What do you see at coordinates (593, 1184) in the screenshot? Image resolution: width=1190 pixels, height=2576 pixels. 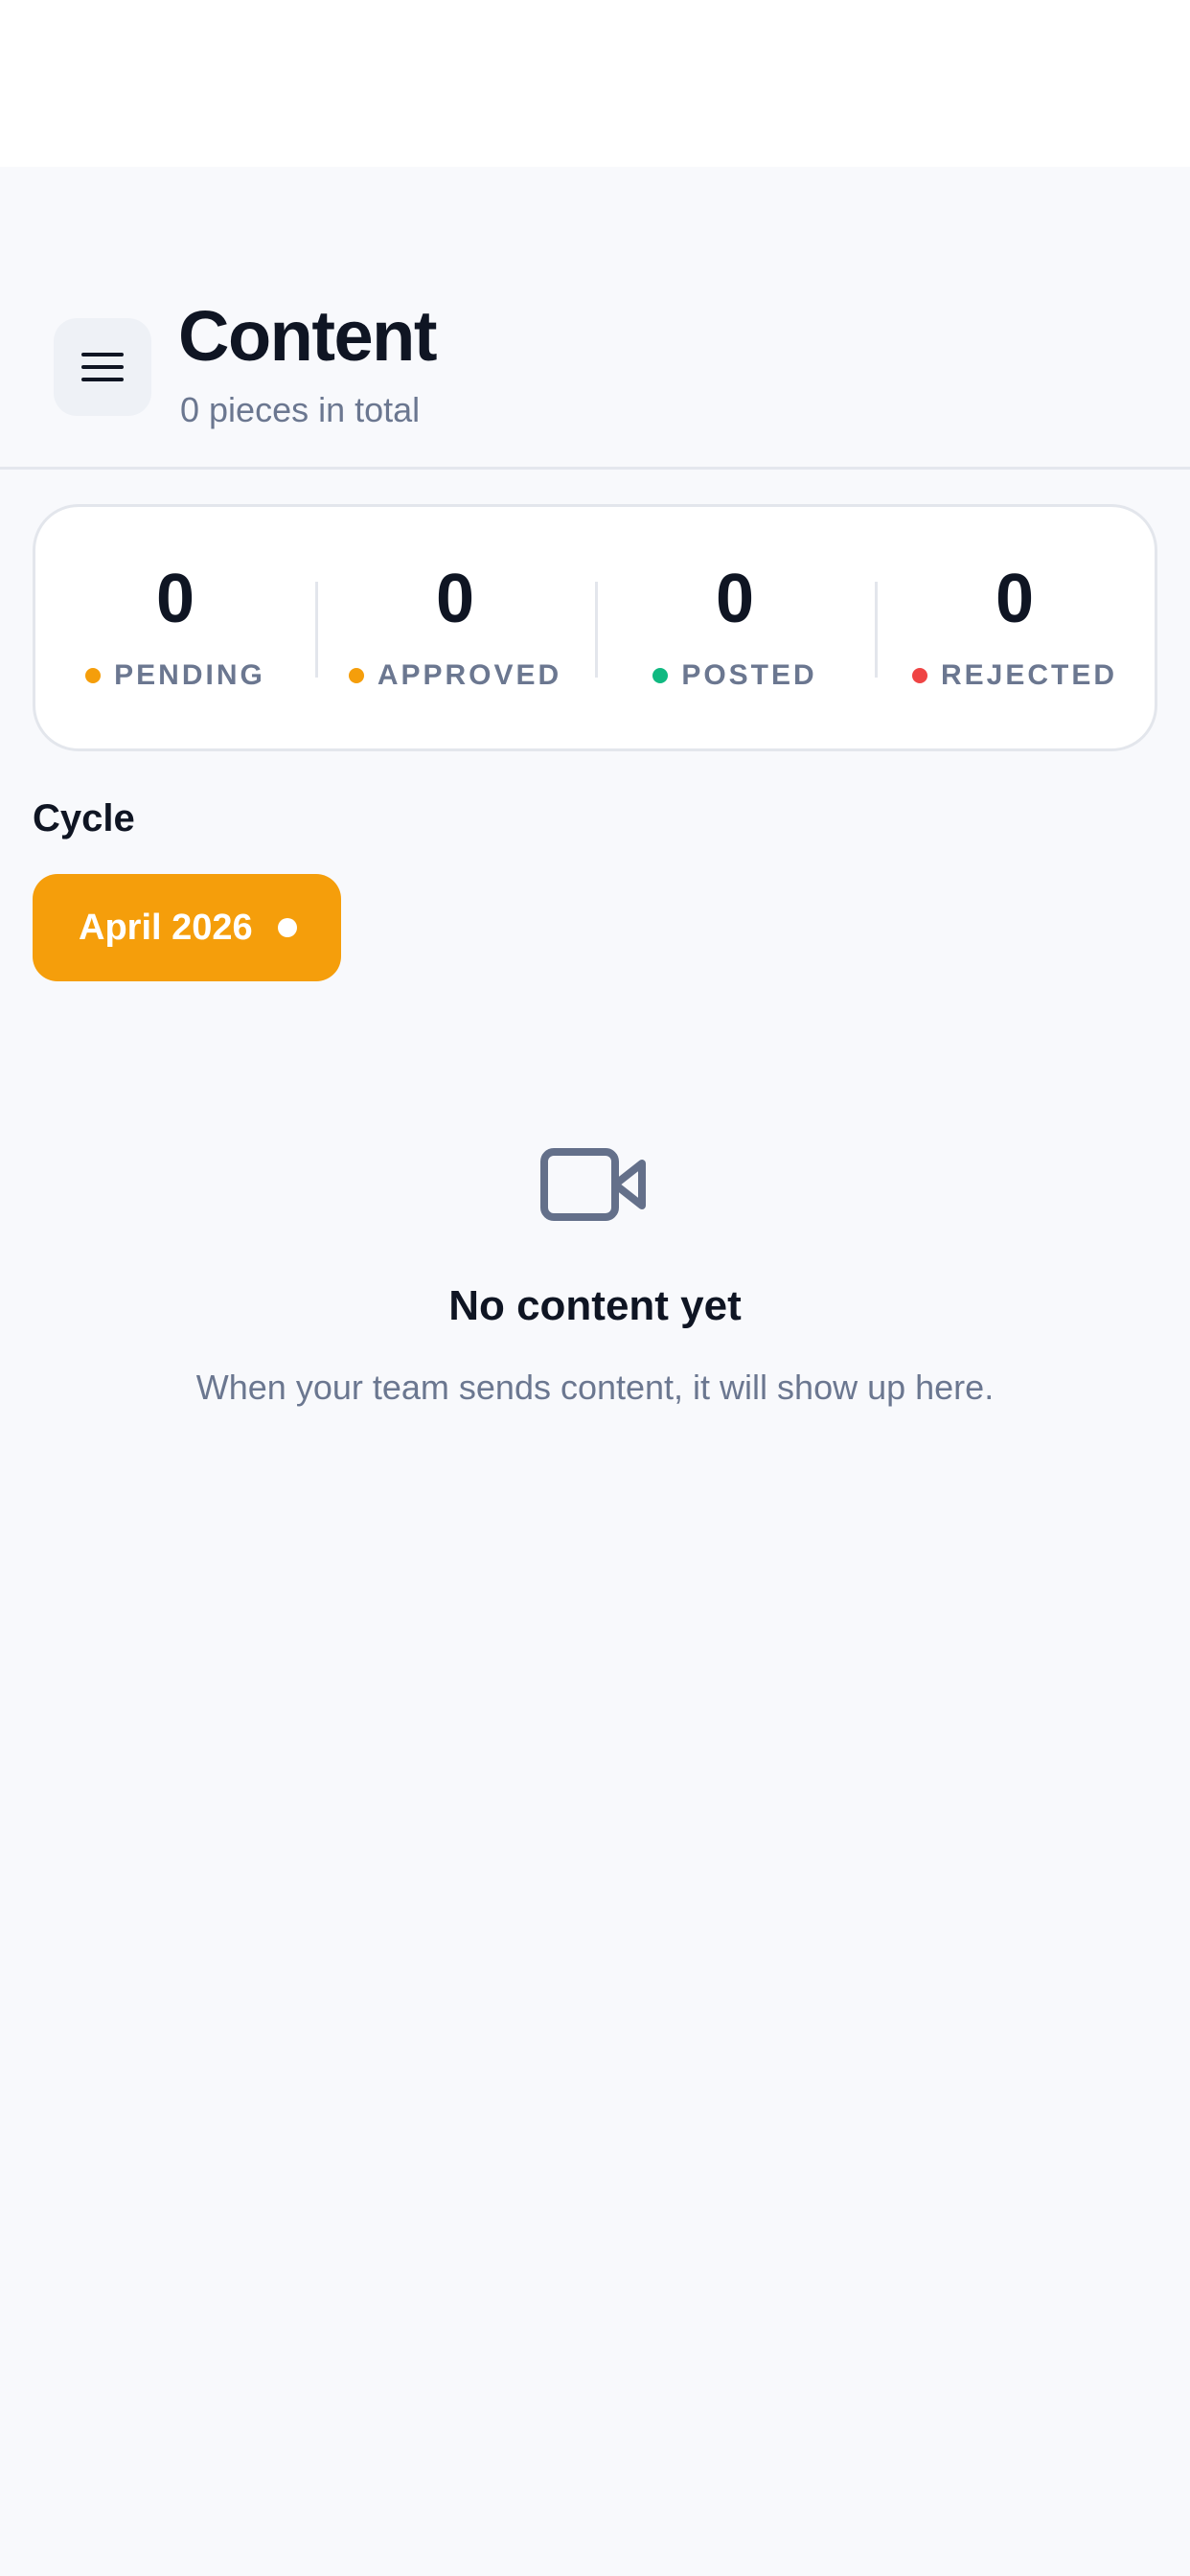 I see `video-camera-icon` at bounding box center [593, 1184].